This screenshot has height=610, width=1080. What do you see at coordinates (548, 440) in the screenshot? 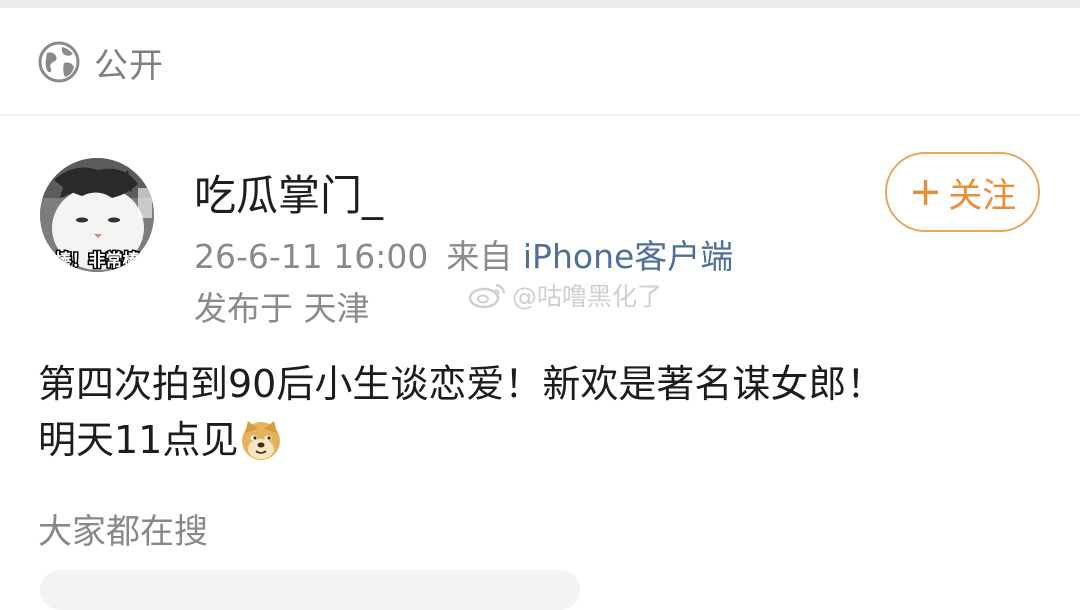
I see `post-content-line-2: 明天11点见` at bounding box center [548, 440].